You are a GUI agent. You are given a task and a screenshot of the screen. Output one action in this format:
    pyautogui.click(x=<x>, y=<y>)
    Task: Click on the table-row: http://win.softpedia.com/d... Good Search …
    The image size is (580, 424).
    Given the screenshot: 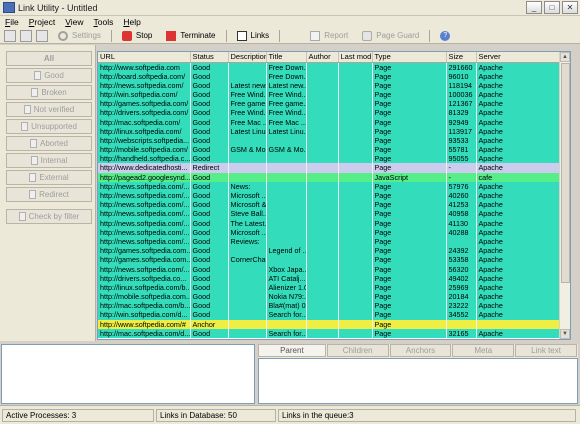 What is the action you would take?
    pyautogui.click(x=329, y=315)
    